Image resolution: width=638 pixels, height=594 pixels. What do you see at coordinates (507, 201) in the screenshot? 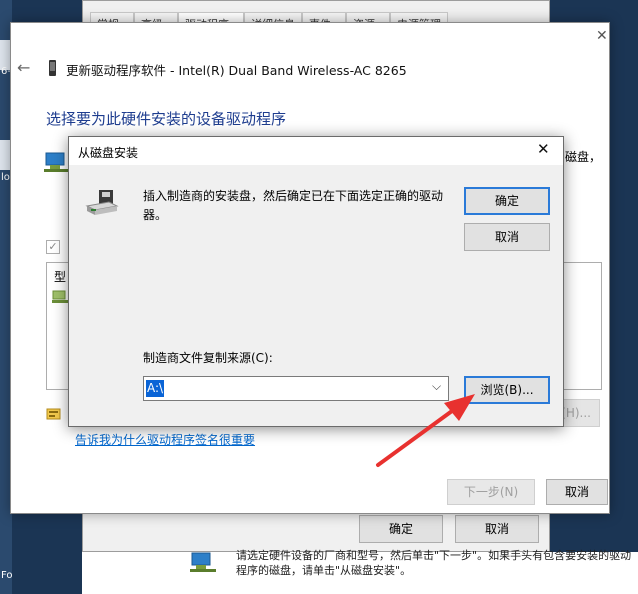
I see `dialog-ok-button: 确定` at bounding box center [507, 201].